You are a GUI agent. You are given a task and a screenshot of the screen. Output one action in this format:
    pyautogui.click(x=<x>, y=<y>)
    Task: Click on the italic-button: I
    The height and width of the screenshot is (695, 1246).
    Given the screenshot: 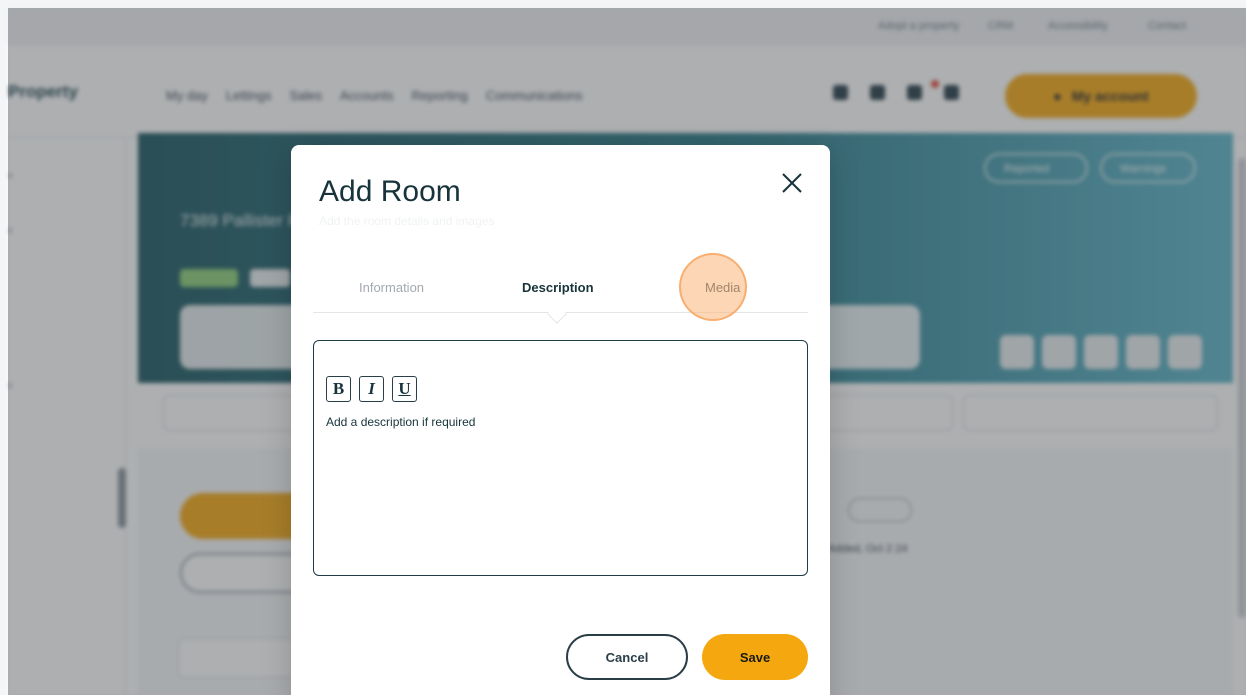 What is the action you would take?
    pyautogui.click(x=371, y=389)
    